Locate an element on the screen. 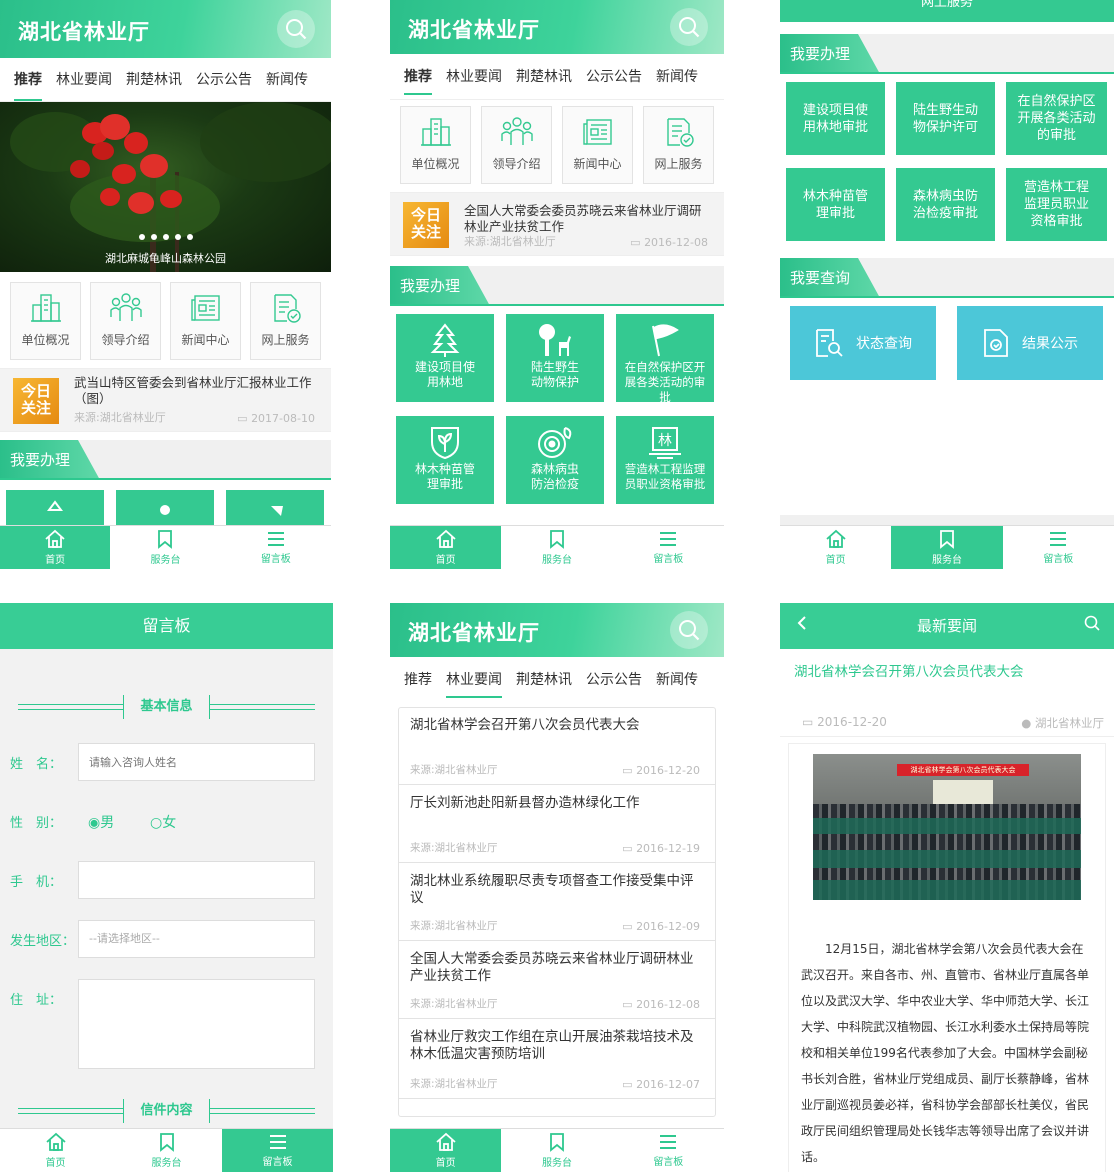 The height and width of the screenshot is (1172, 1114). category-tabs: 推荐 林业要闻 荆楚林讯 公示公告 新闻传 is located at coordinates (165, 80).